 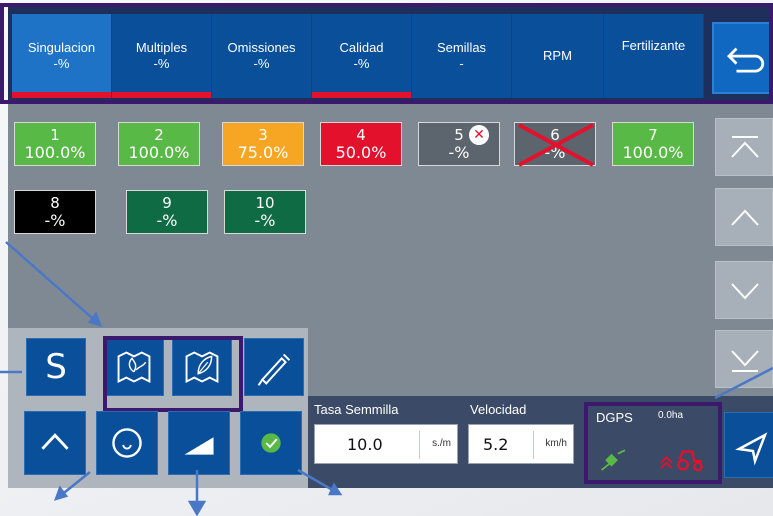 What do you see at coordinates (263, 152) in the screenshot?
I see `row-value: 75.0%` at bounding box center [263, 152].